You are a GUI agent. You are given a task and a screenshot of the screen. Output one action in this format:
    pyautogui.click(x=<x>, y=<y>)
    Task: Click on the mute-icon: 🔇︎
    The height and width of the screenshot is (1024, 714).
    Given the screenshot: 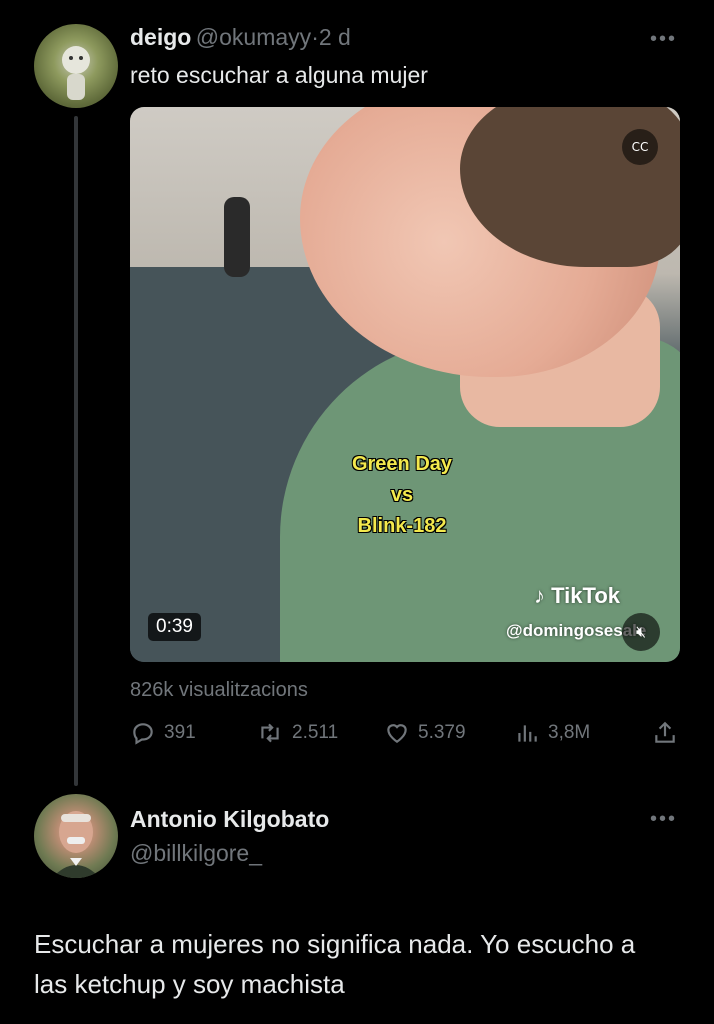 What is the action you would take?
    pyautogui.click(x=641, y=632)
    